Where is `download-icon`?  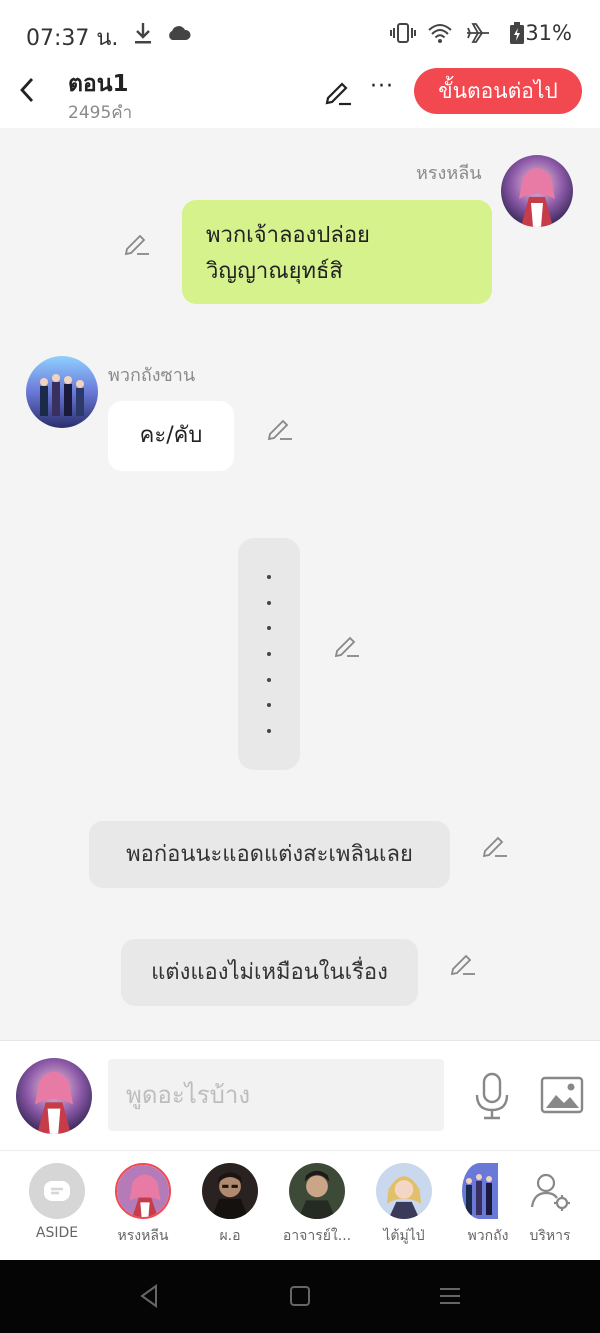
download-icon is located at coordinates (143, 33).